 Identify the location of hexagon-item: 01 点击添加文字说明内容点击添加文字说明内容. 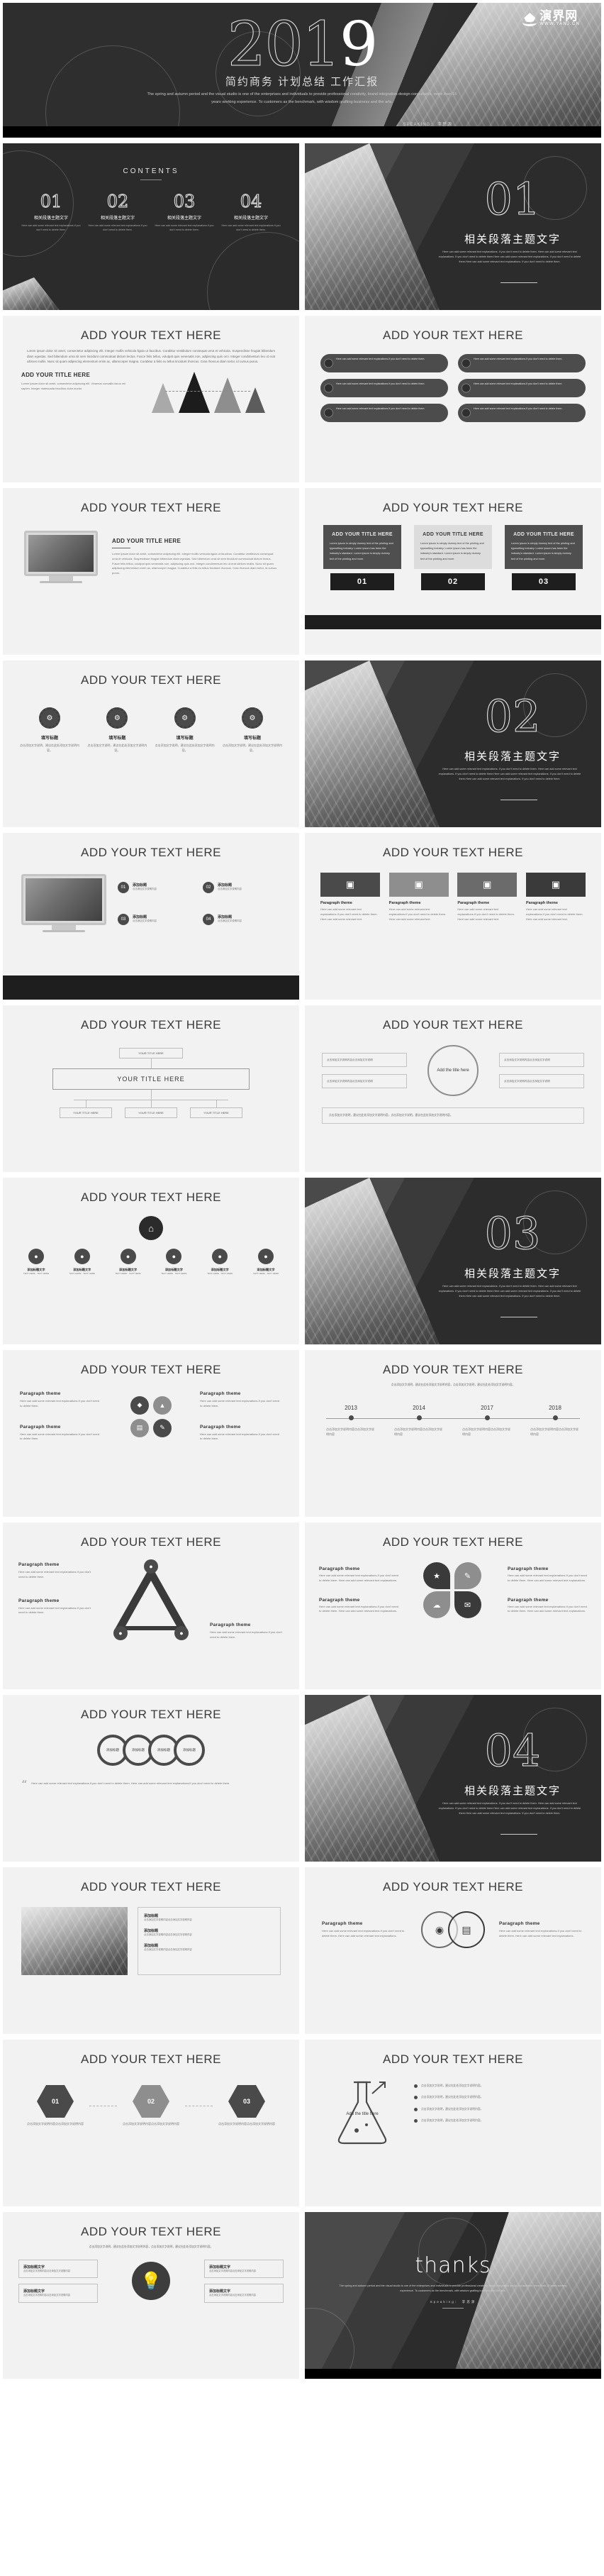
(55, 2106).